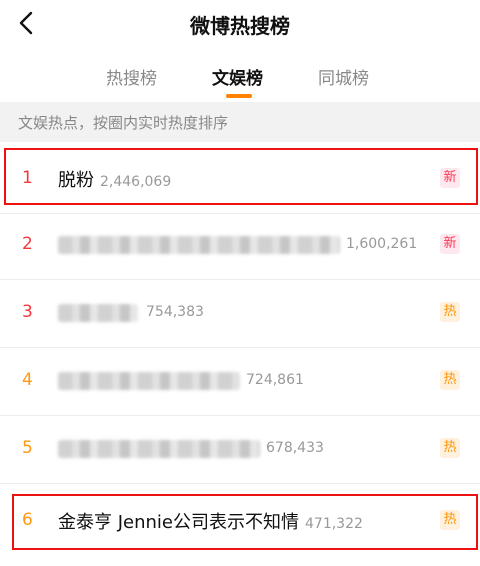 This screenshot has height=566, width=480. Describe the element at coordinates (27, 448) in the screenshot. I see `rank-number: 5` at that location.